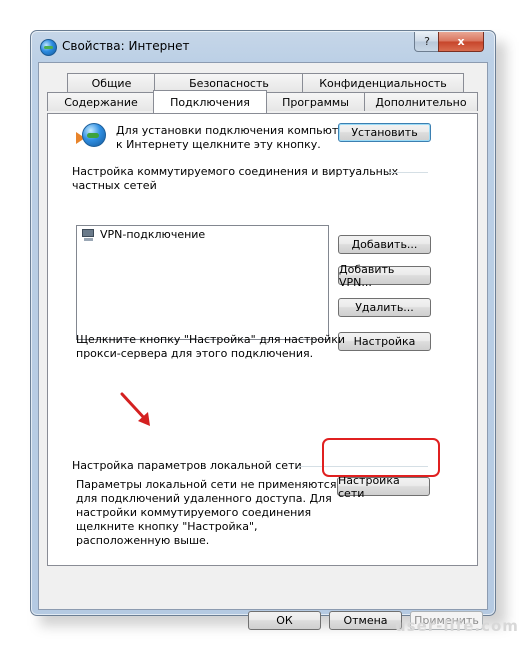 The height and width of the screenshot is (649, 528). What do you see at coordinates (461, 42) in the screenshot?
I see `close-button: x` at bounding box center [461, 42].